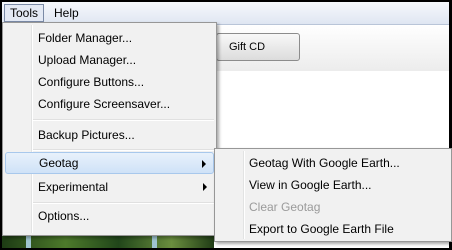 This screenshot has width=452, height=250. What do you see at coordinates (59, 163) in the screenshot?
I see `menu-item-geotag-label: Geotag` at bounding box center [59, 163].